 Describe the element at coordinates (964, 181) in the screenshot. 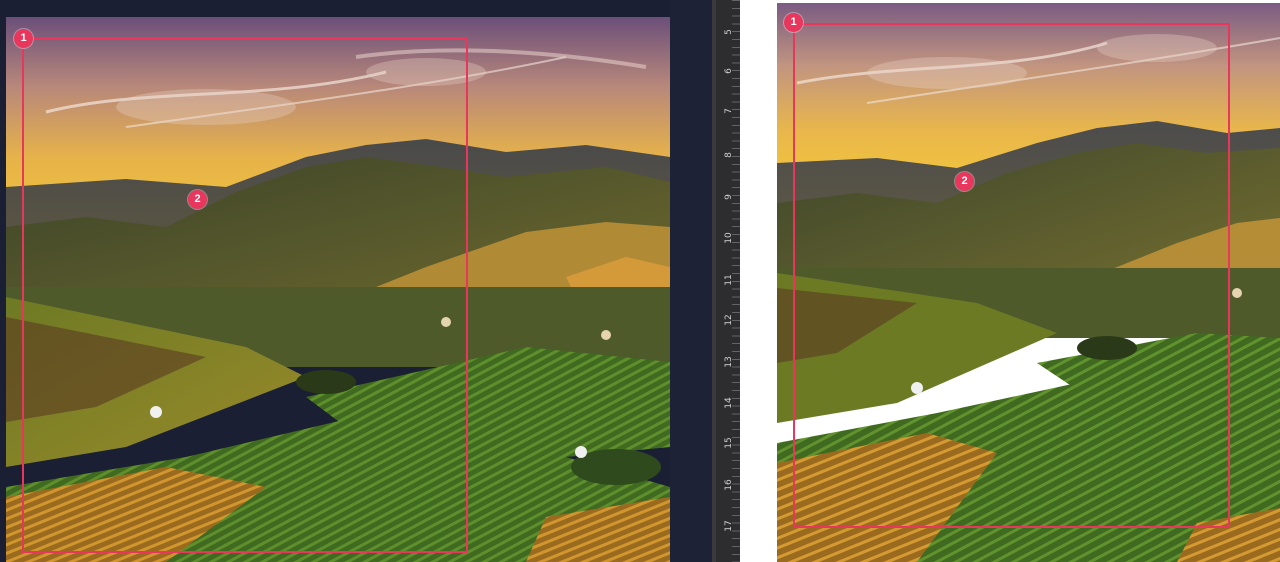

I see `marker-badge-2-right: 2` at that location.